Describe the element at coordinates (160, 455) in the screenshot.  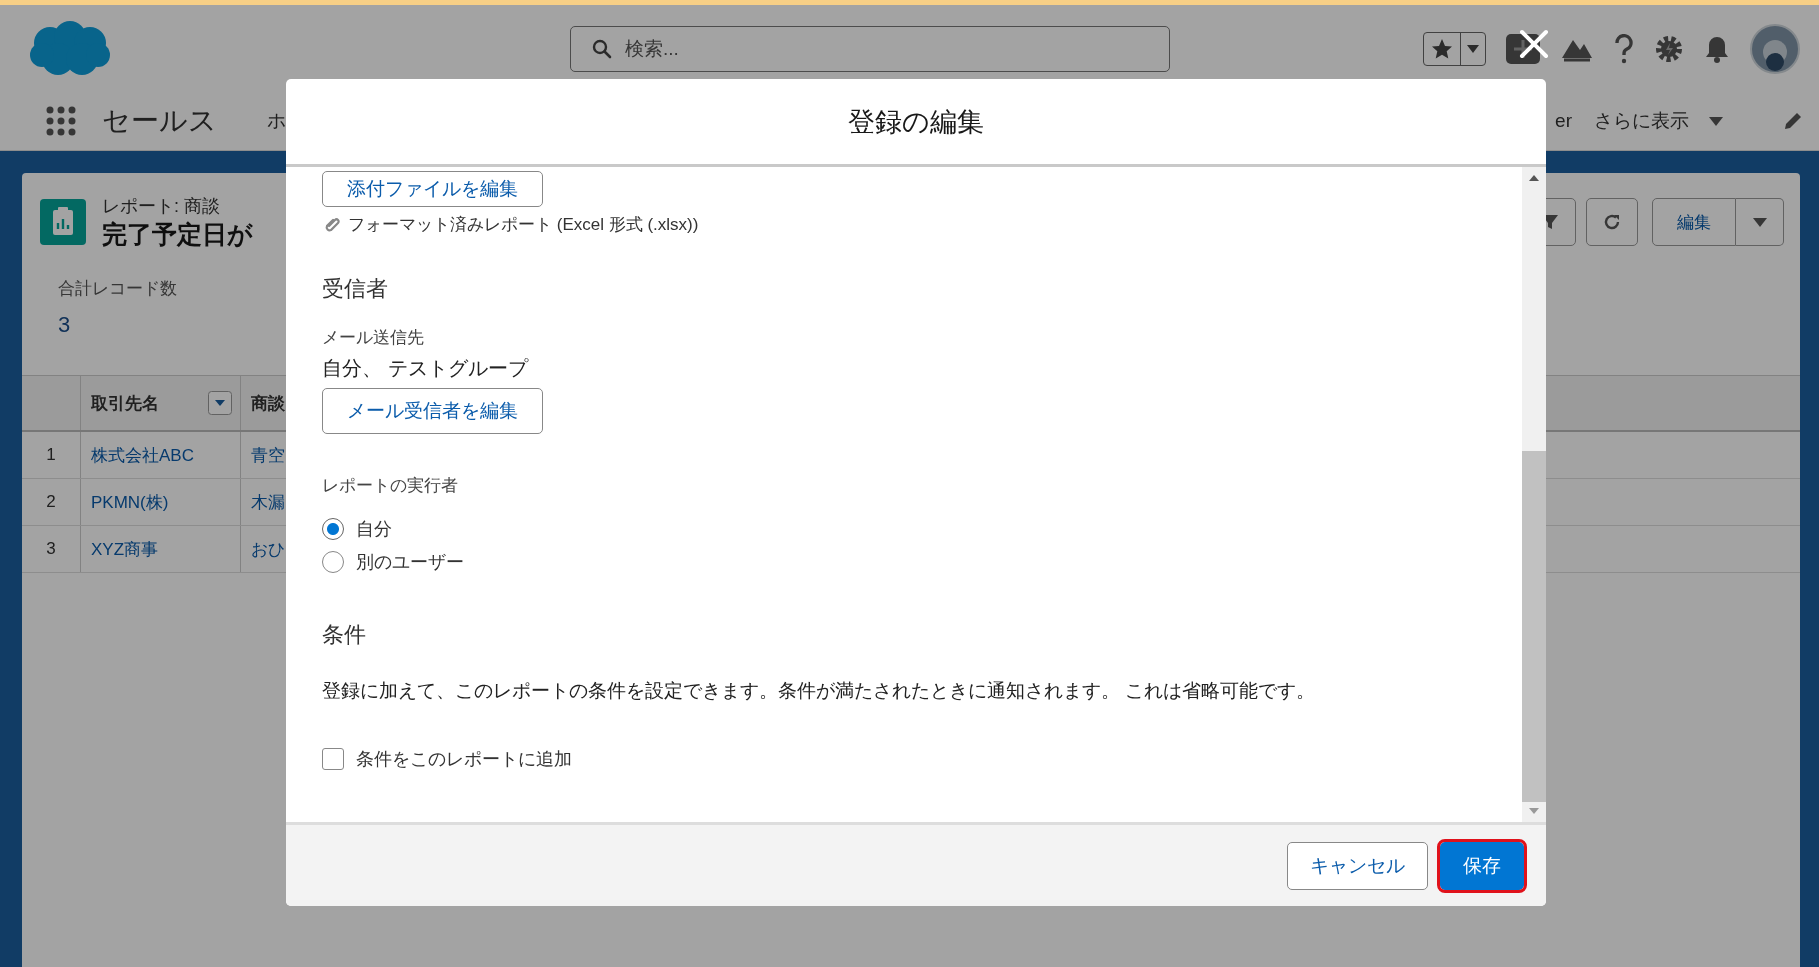
I see `table-cell: 株式会社ABC` at that location.